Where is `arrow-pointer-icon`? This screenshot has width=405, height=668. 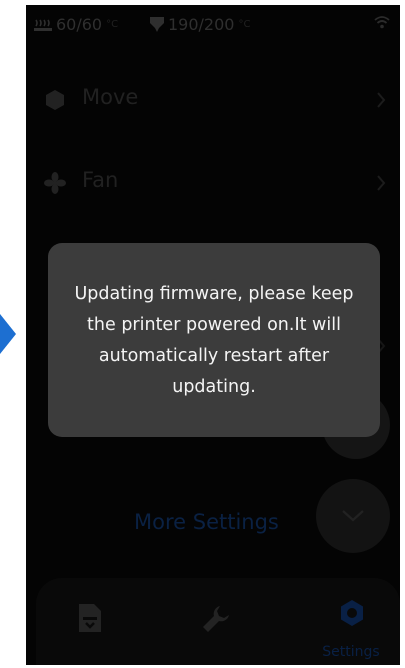
arrow-pointer-icon is located at coordinates (8, 334).